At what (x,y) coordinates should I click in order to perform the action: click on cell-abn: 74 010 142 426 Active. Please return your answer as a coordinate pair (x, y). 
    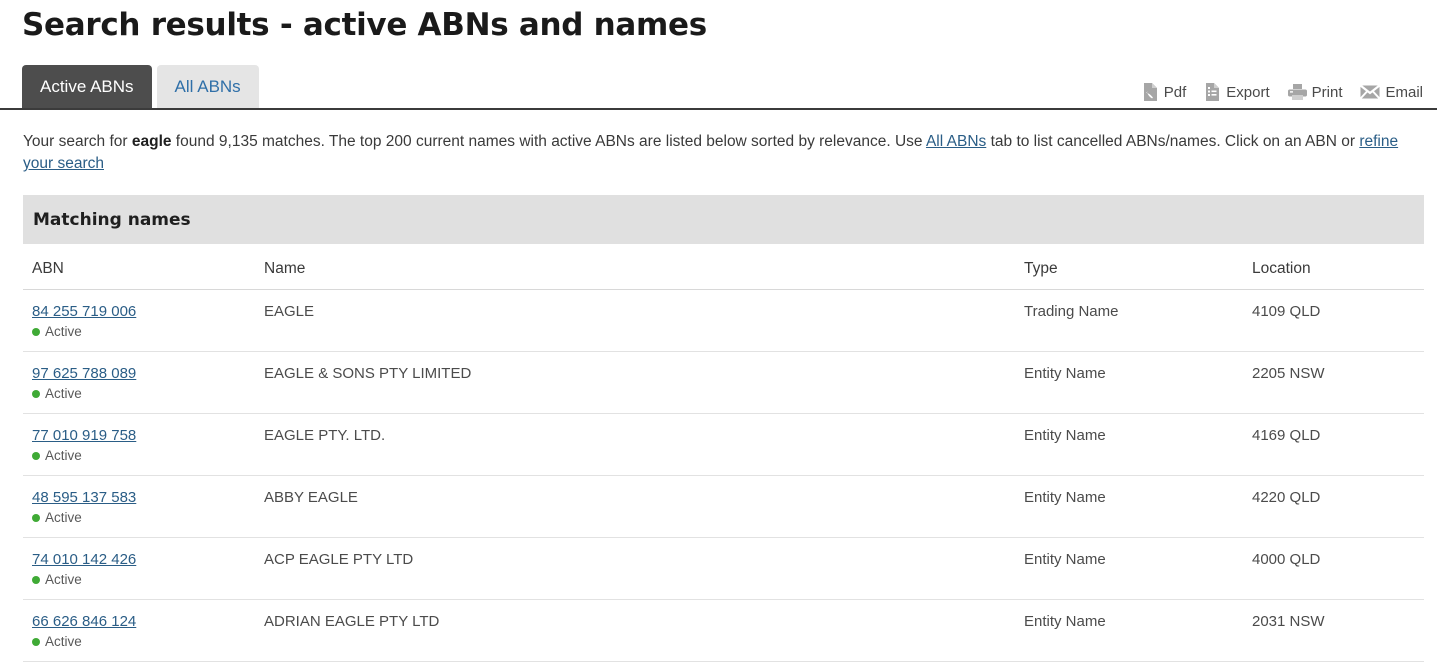
    Looking at the image, I should click on (143, 568).